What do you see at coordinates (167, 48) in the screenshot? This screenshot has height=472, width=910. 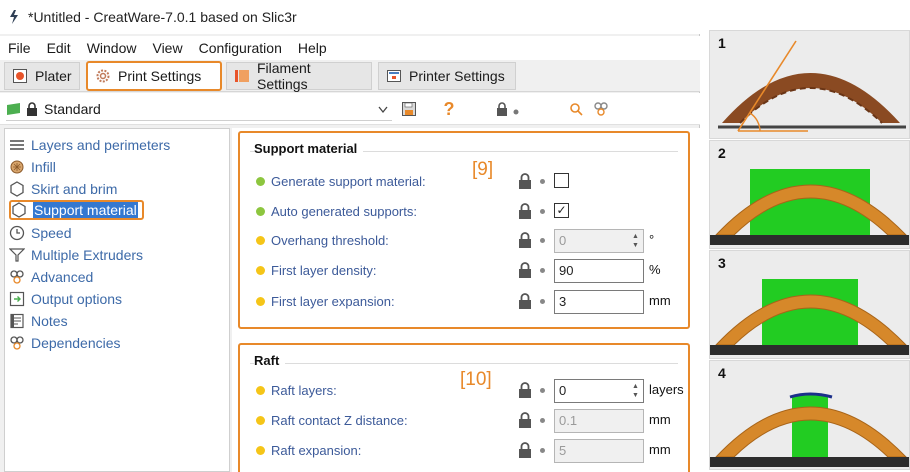 I see `menu-view: View` at bounding box center [167, 48].